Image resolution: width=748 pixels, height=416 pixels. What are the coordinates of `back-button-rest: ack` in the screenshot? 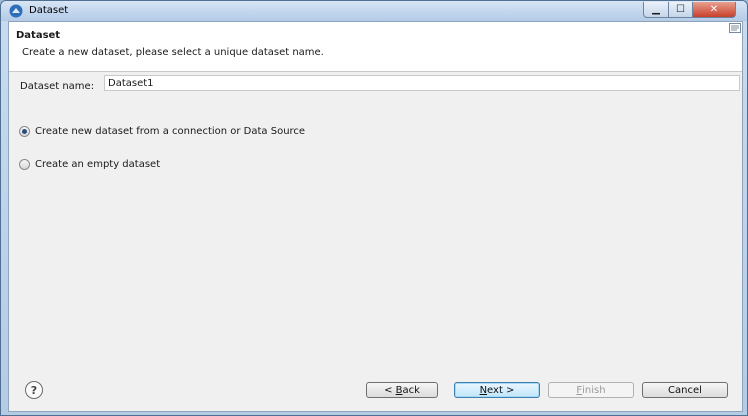 It's located at (411, 390).